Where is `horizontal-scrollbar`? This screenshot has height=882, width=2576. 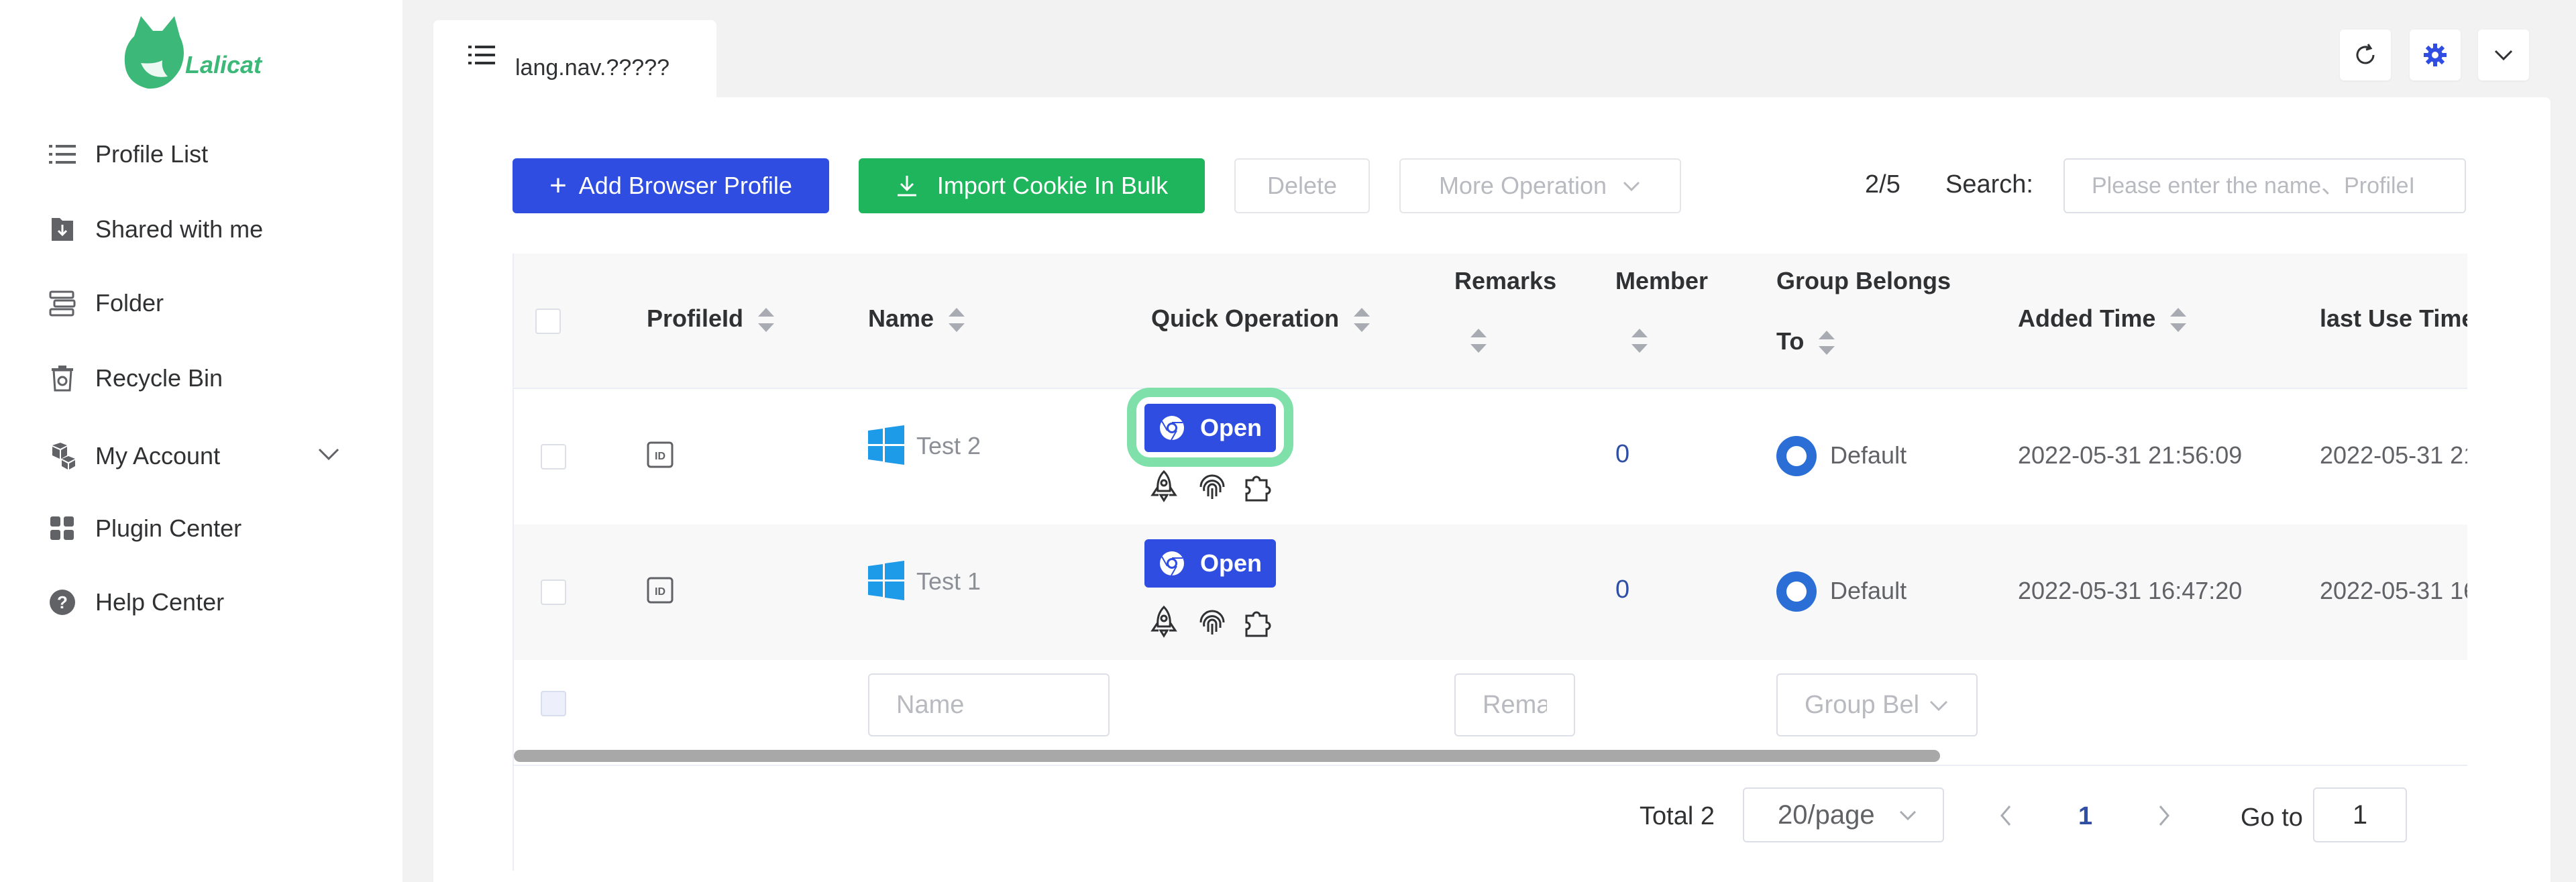 horizontal-scrollbar is located at coordinates (1227, 756).